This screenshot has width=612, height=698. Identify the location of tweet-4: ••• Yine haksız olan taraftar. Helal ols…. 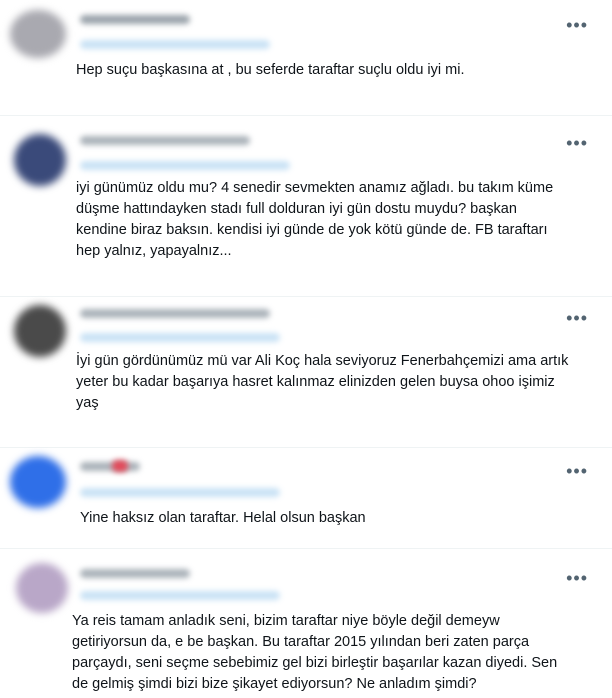
(306, 498).